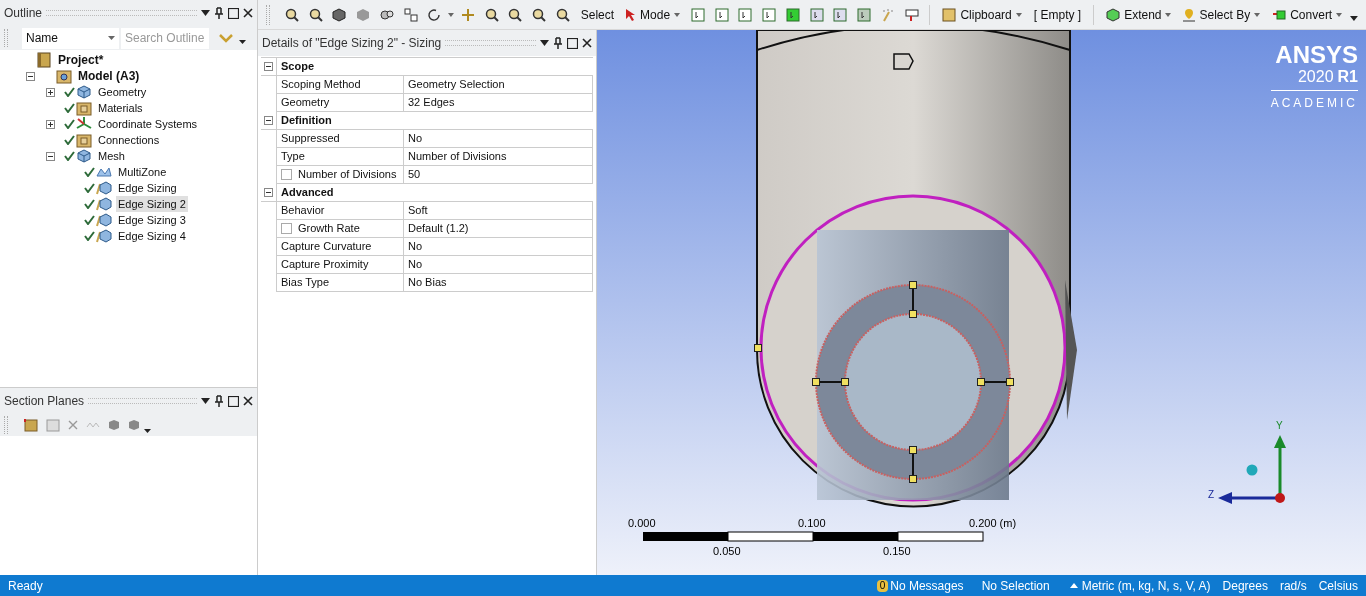  What do you see at coordinates (310, 139) in the screenshot?
I see `property-label: Suppressed` at bounding box center [310, 139].